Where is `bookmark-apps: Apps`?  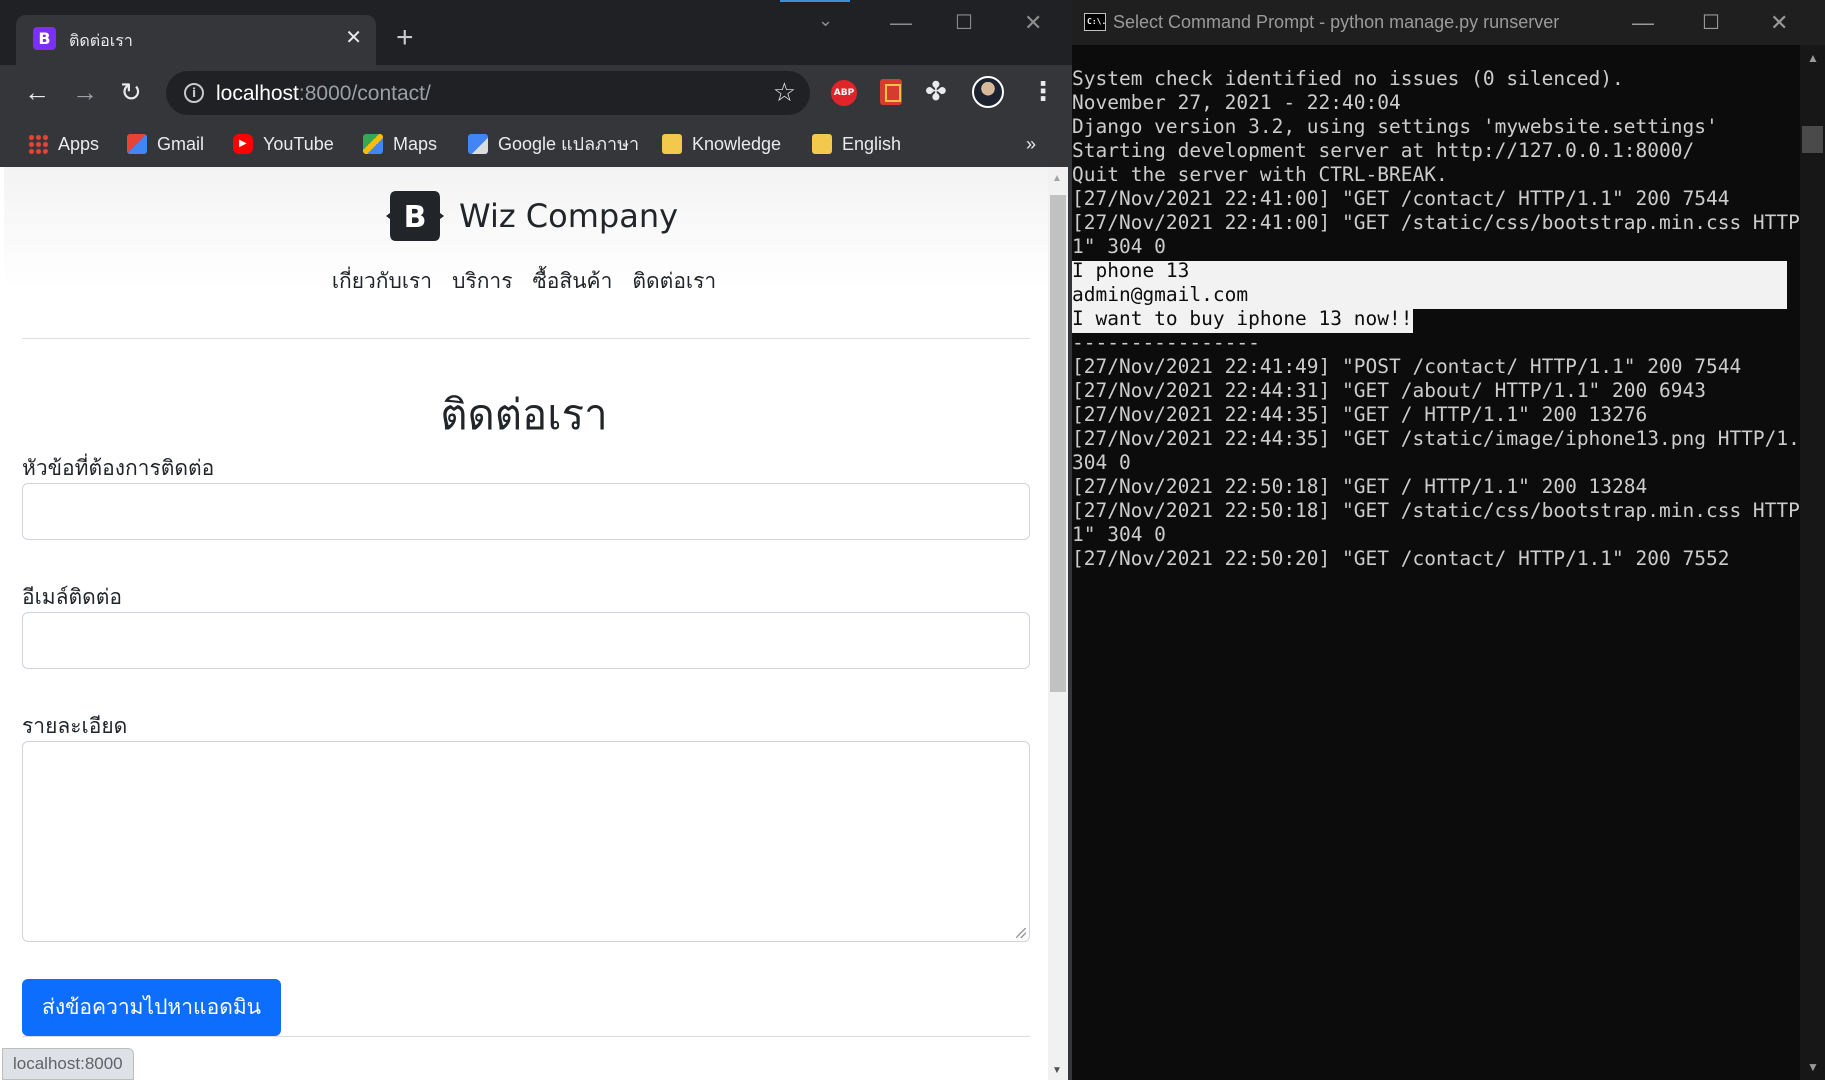
bookmark-apps: Apps is located at coordinates (63, 145).